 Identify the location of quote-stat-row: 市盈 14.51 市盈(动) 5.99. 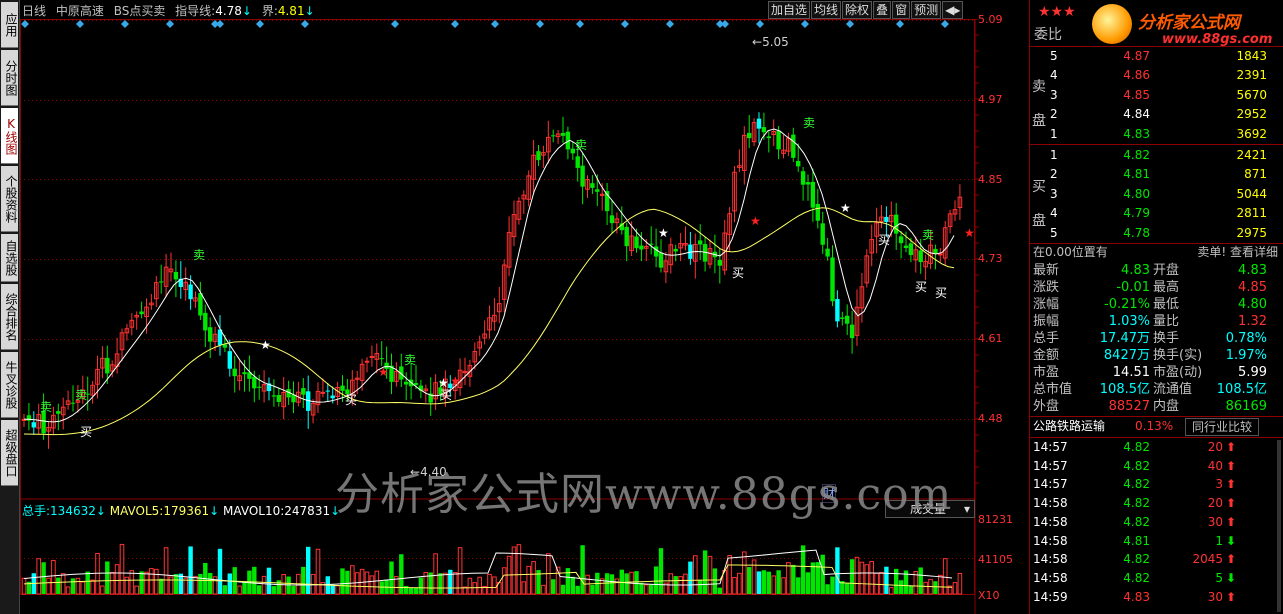
(1155, 372).